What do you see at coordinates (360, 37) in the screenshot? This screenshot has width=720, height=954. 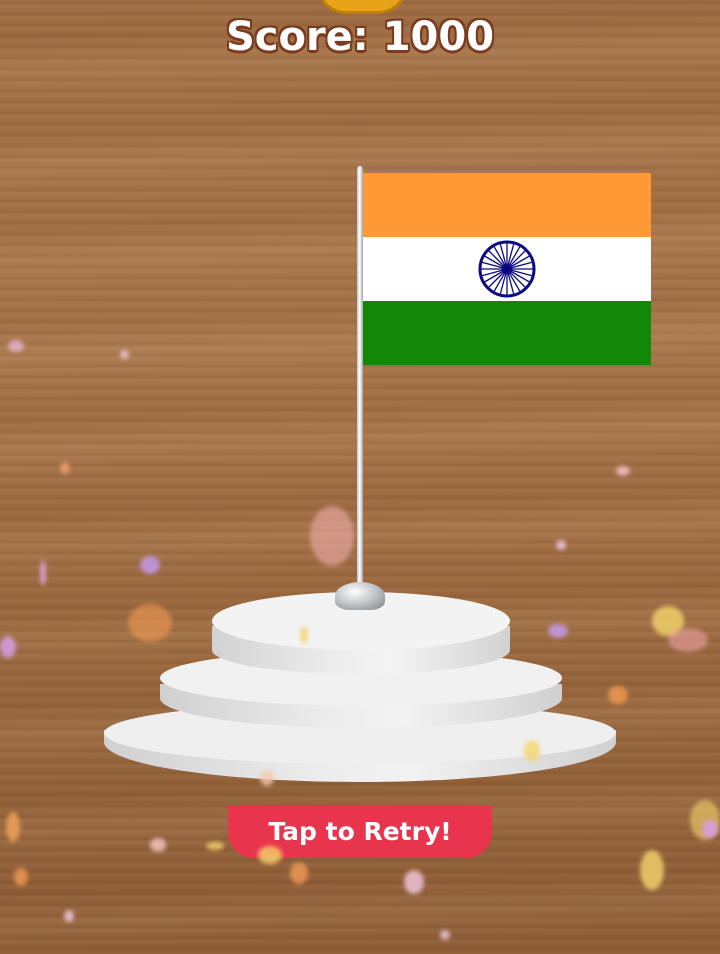 I see `score-label: Score: 1000` at bounding box center [360, 37].